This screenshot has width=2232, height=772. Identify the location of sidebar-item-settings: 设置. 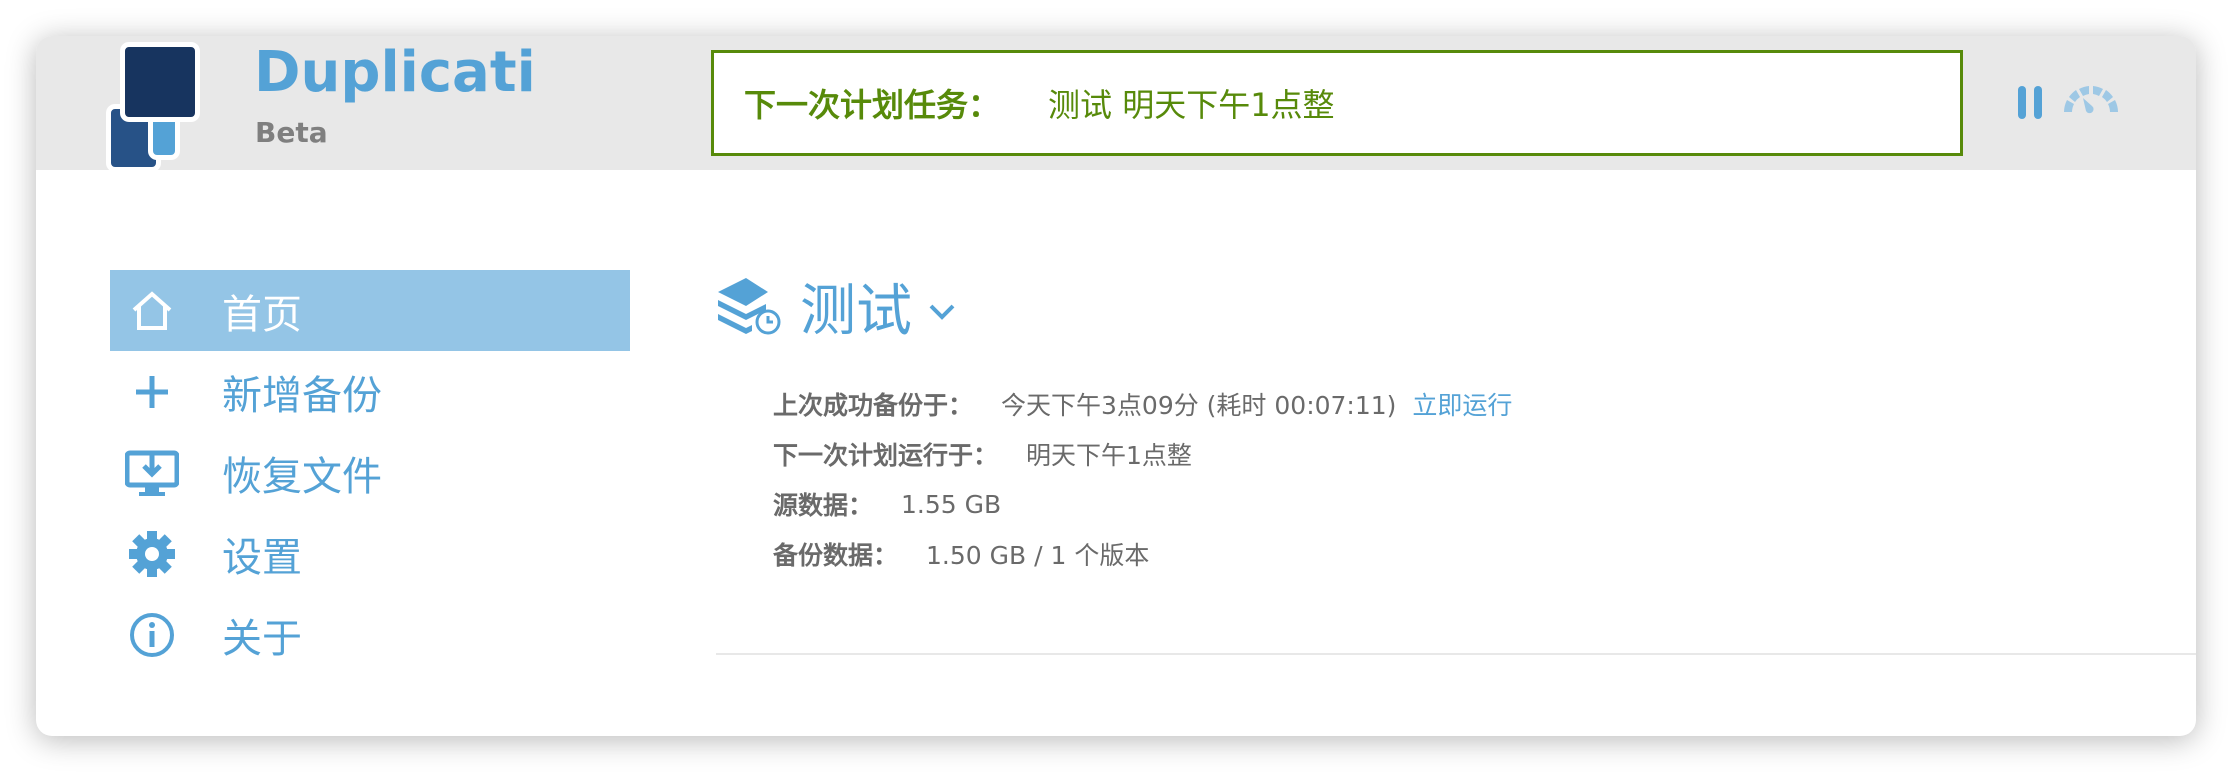
(370, 553).